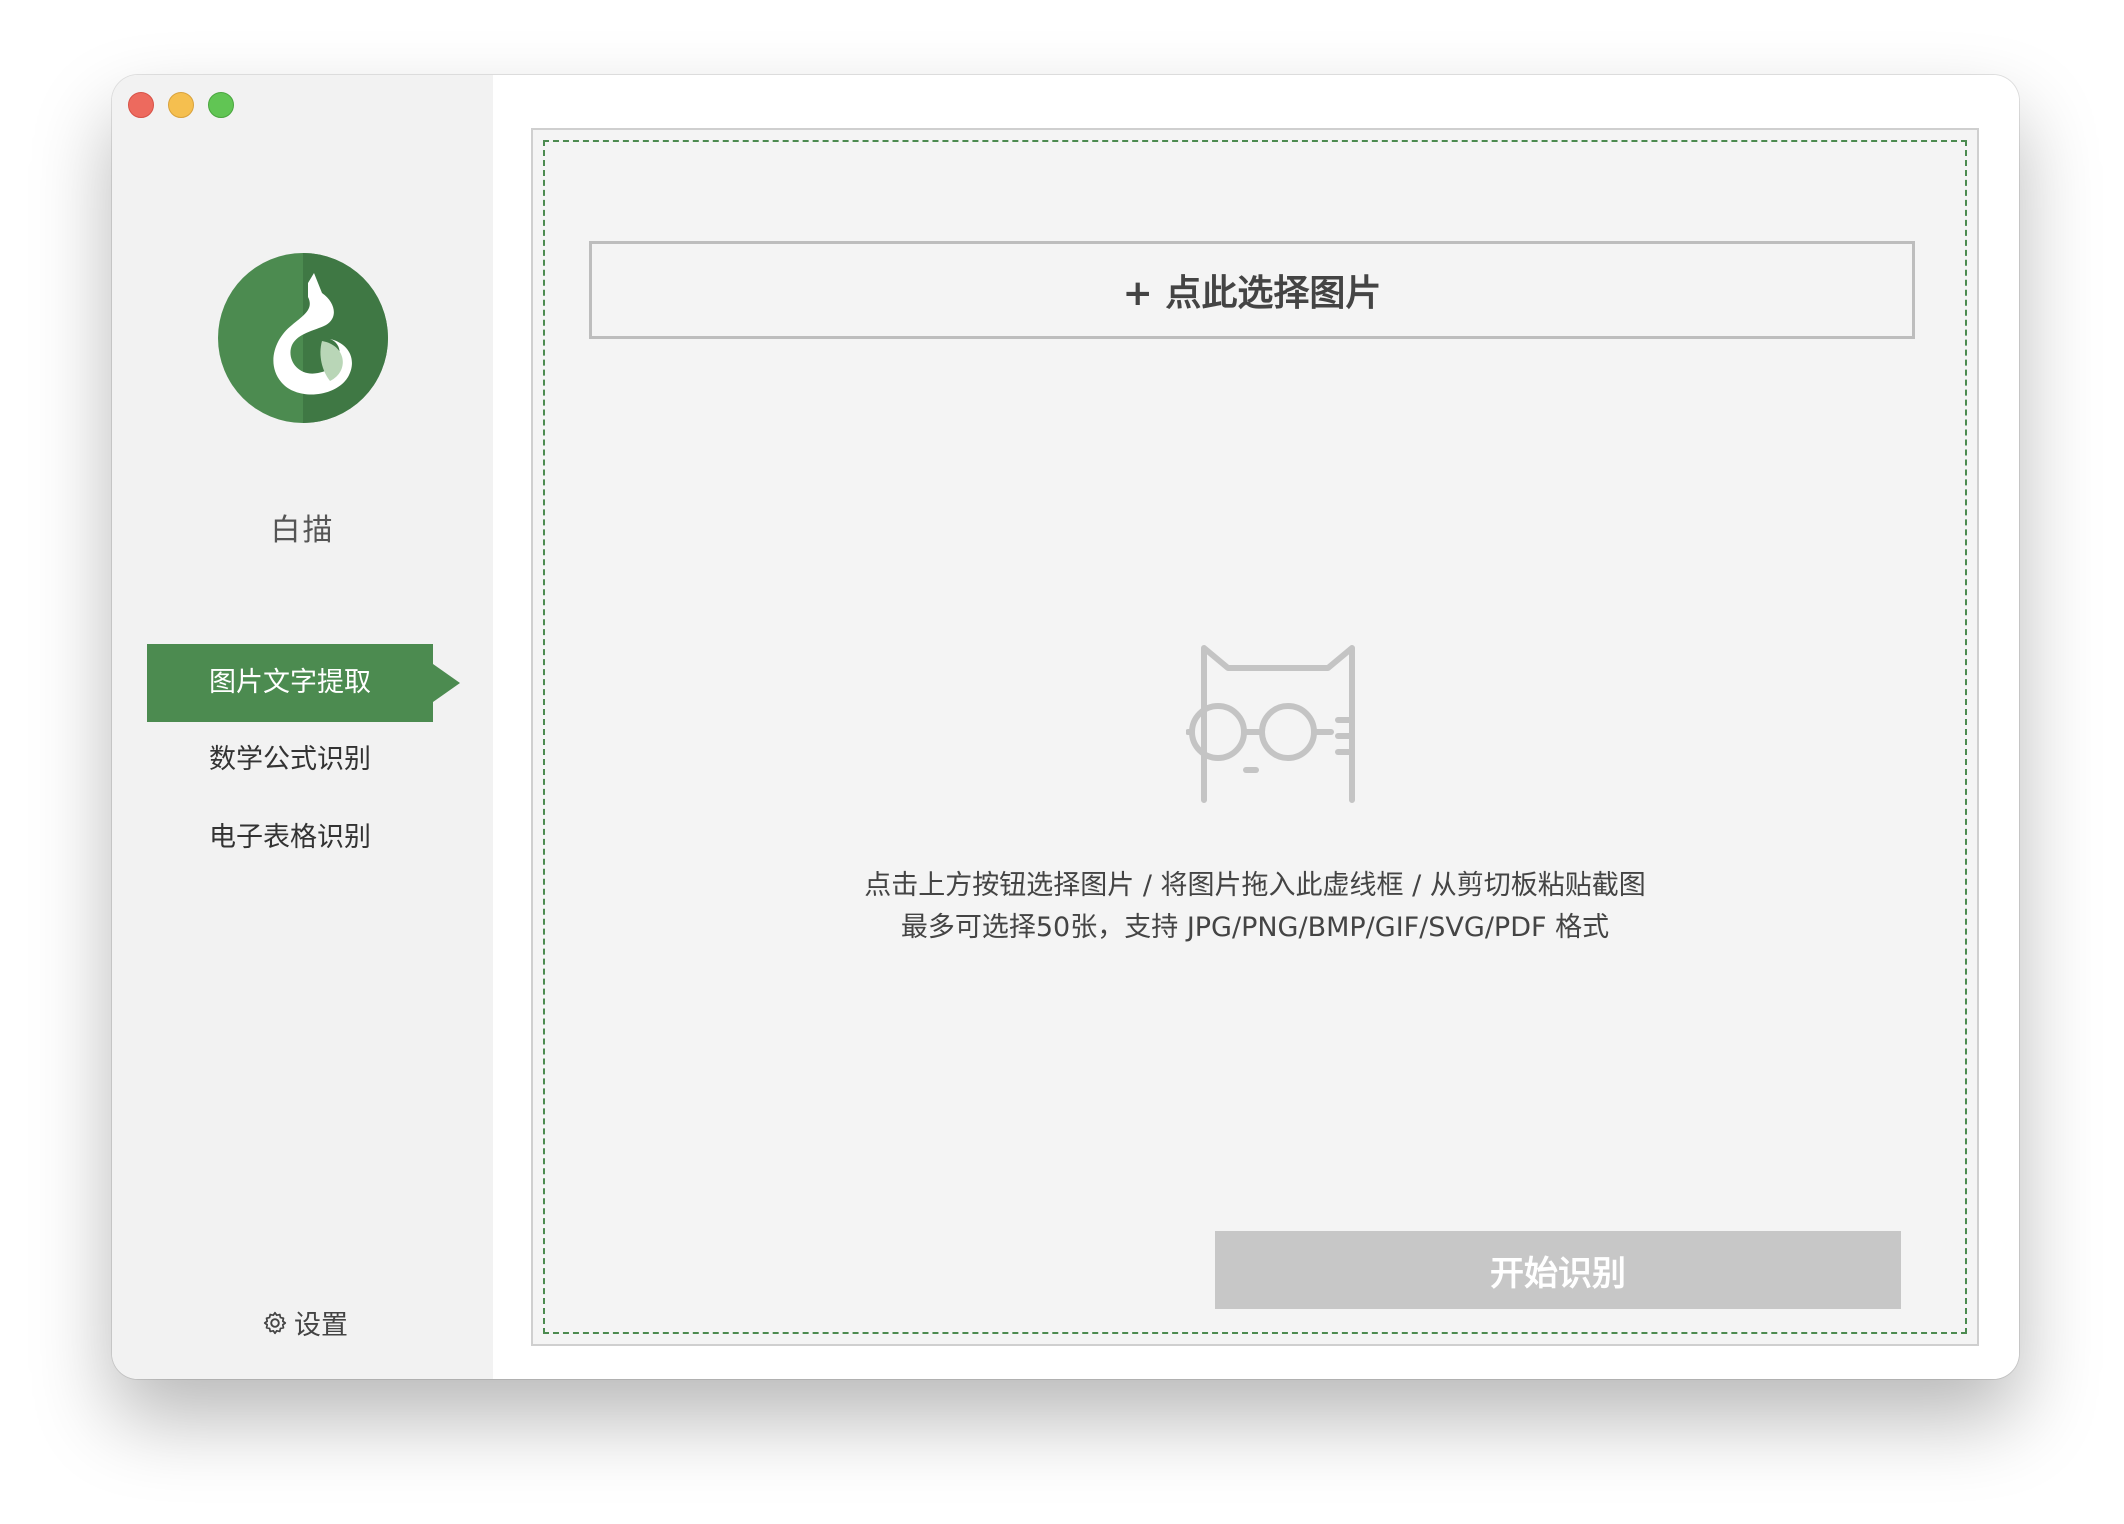  Describe the element at coordinates (321, 1325) in the screenshot. I see `settings-label: 设置` at that location.